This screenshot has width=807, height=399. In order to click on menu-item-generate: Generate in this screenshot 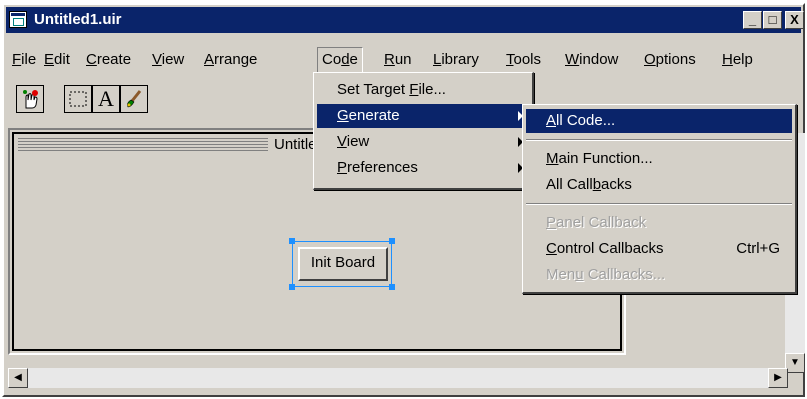, I will do `click(423, 116)`.